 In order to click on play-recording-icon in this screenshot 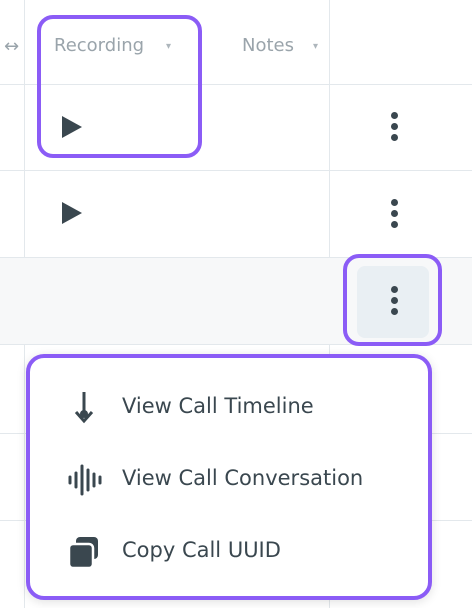, I will do `click(72, 213)`.